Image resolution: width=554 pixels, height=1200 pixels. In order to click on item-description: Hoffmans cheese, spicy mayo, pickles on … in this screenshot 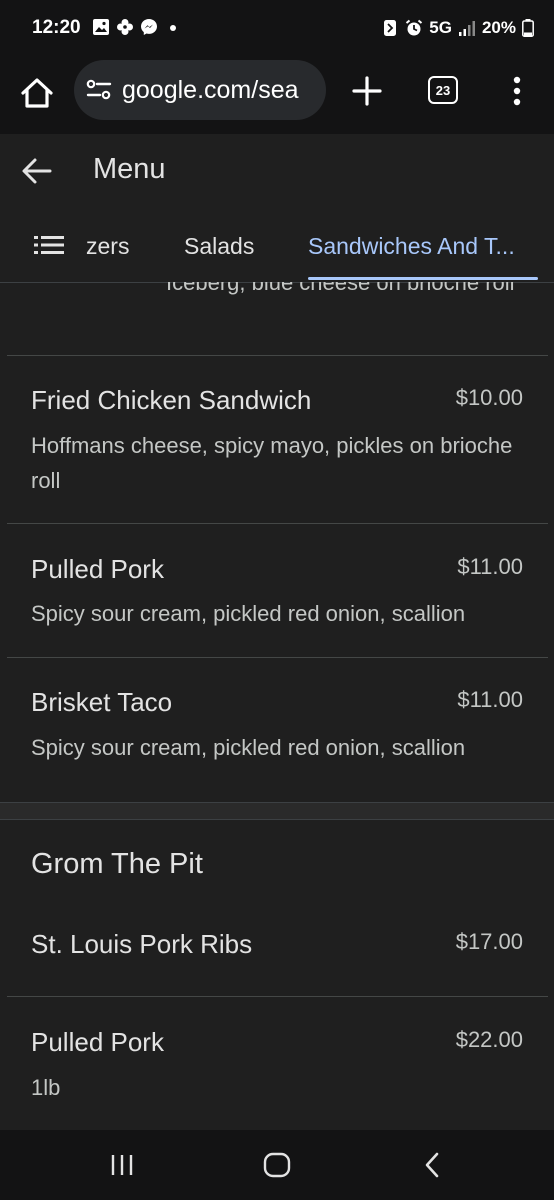, I will do `click(272, 463)`.